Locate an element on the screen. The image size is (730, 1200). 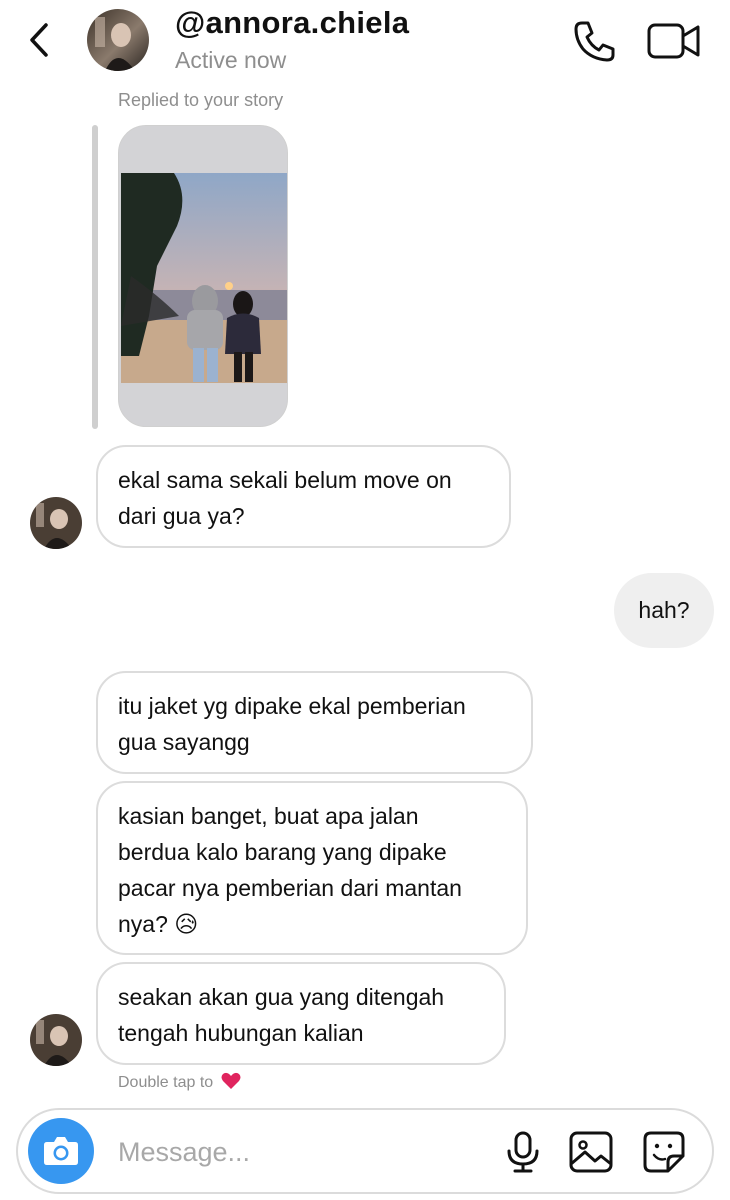
message-text-line: dari gua ya? is located at coordinates (181, 516).